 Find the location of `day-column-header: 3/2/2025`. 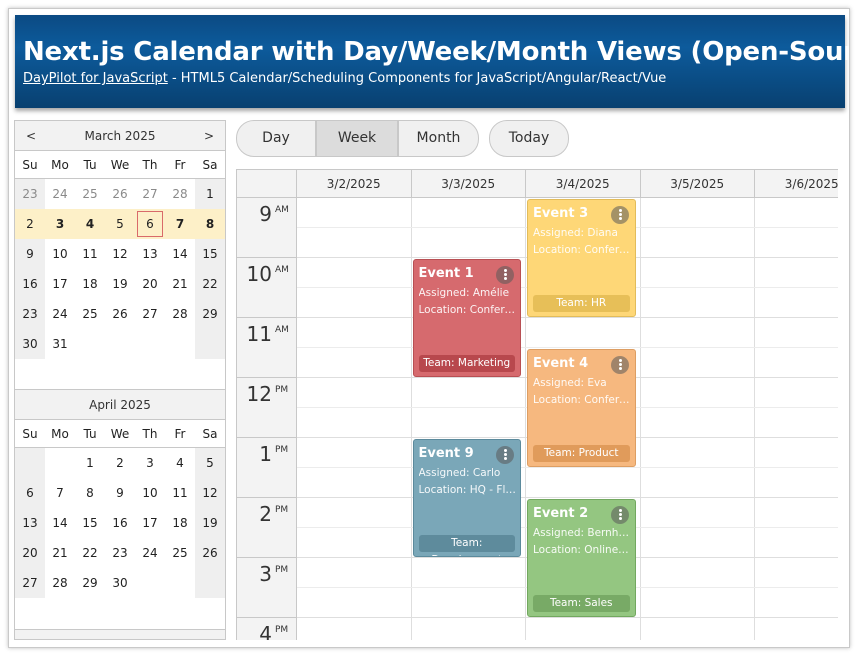

day-column-header: 3/2/2025 is located at coordinates (354, 184).